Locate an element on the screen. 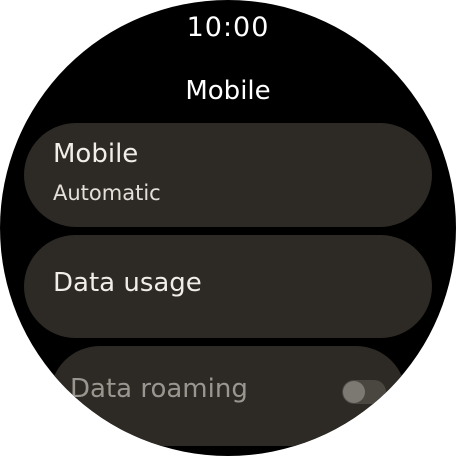 The height and width of the screenshot is (456, 456). data-roaming-label: Data roaming is located at coordinates (159, 389).